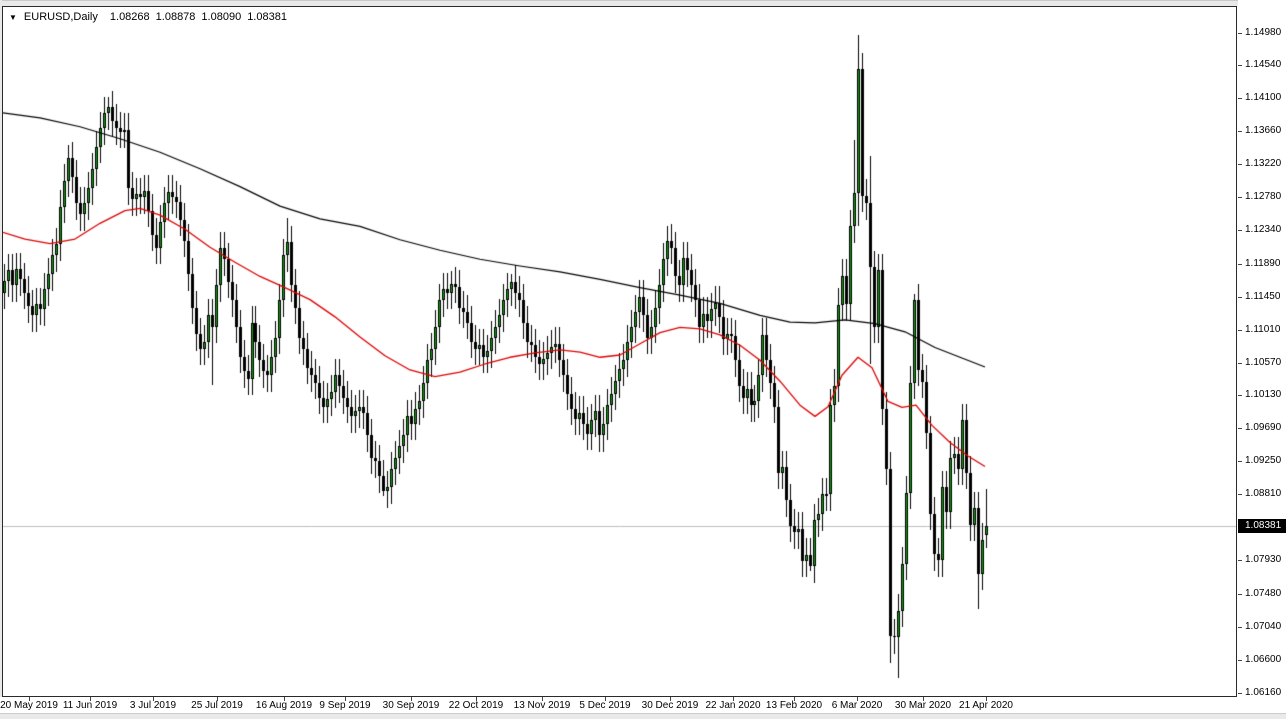 The width and height of the screenshot is (1286, 719). Describe the element at coordinates (345, 705) in the screenshot. I see `time-axis-label: 9 Sep 2019` at that location.